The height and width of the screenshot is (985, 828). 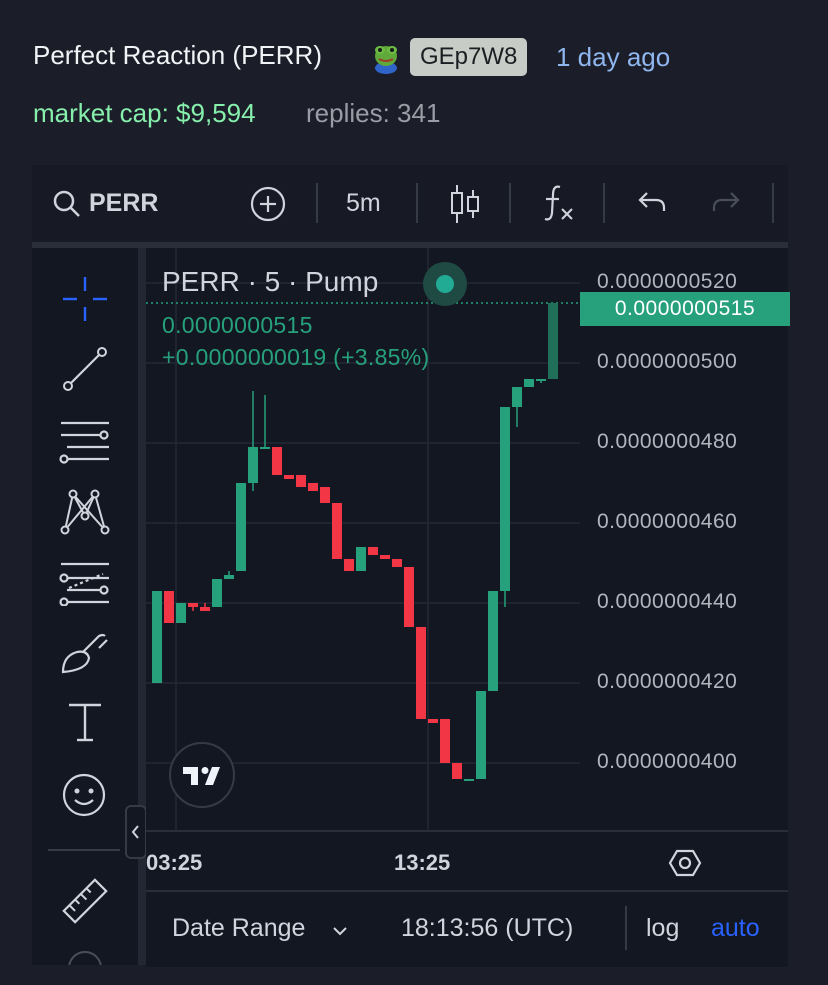 What do you see at coordinates (85, 299) in the screenshot?
I see `crosshair-icon` at bounding box center [85, 299].